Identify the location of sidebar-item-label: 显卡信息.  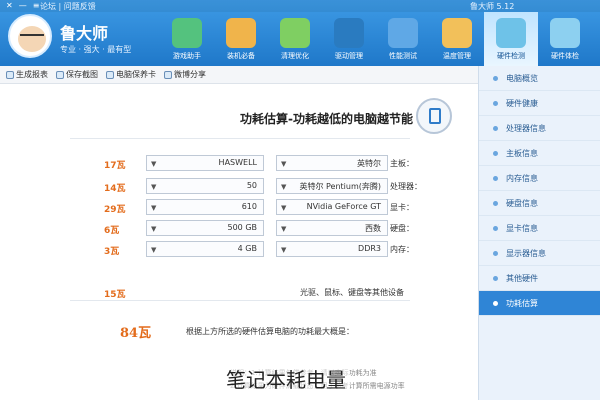
(522, 228).